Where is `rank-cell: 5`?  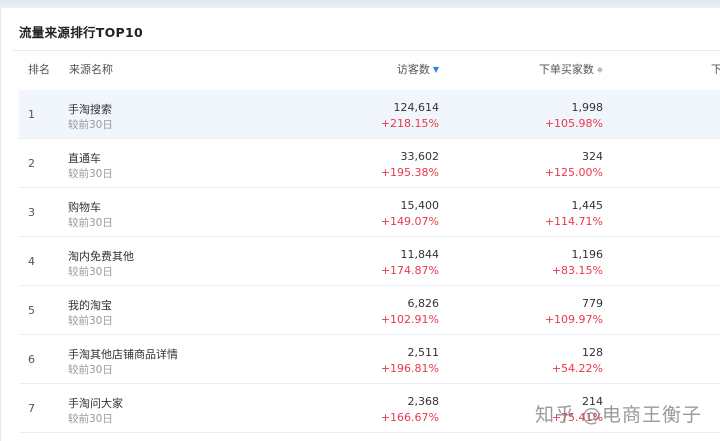 rank-cell: 5 is located at coordinates (31, 310).